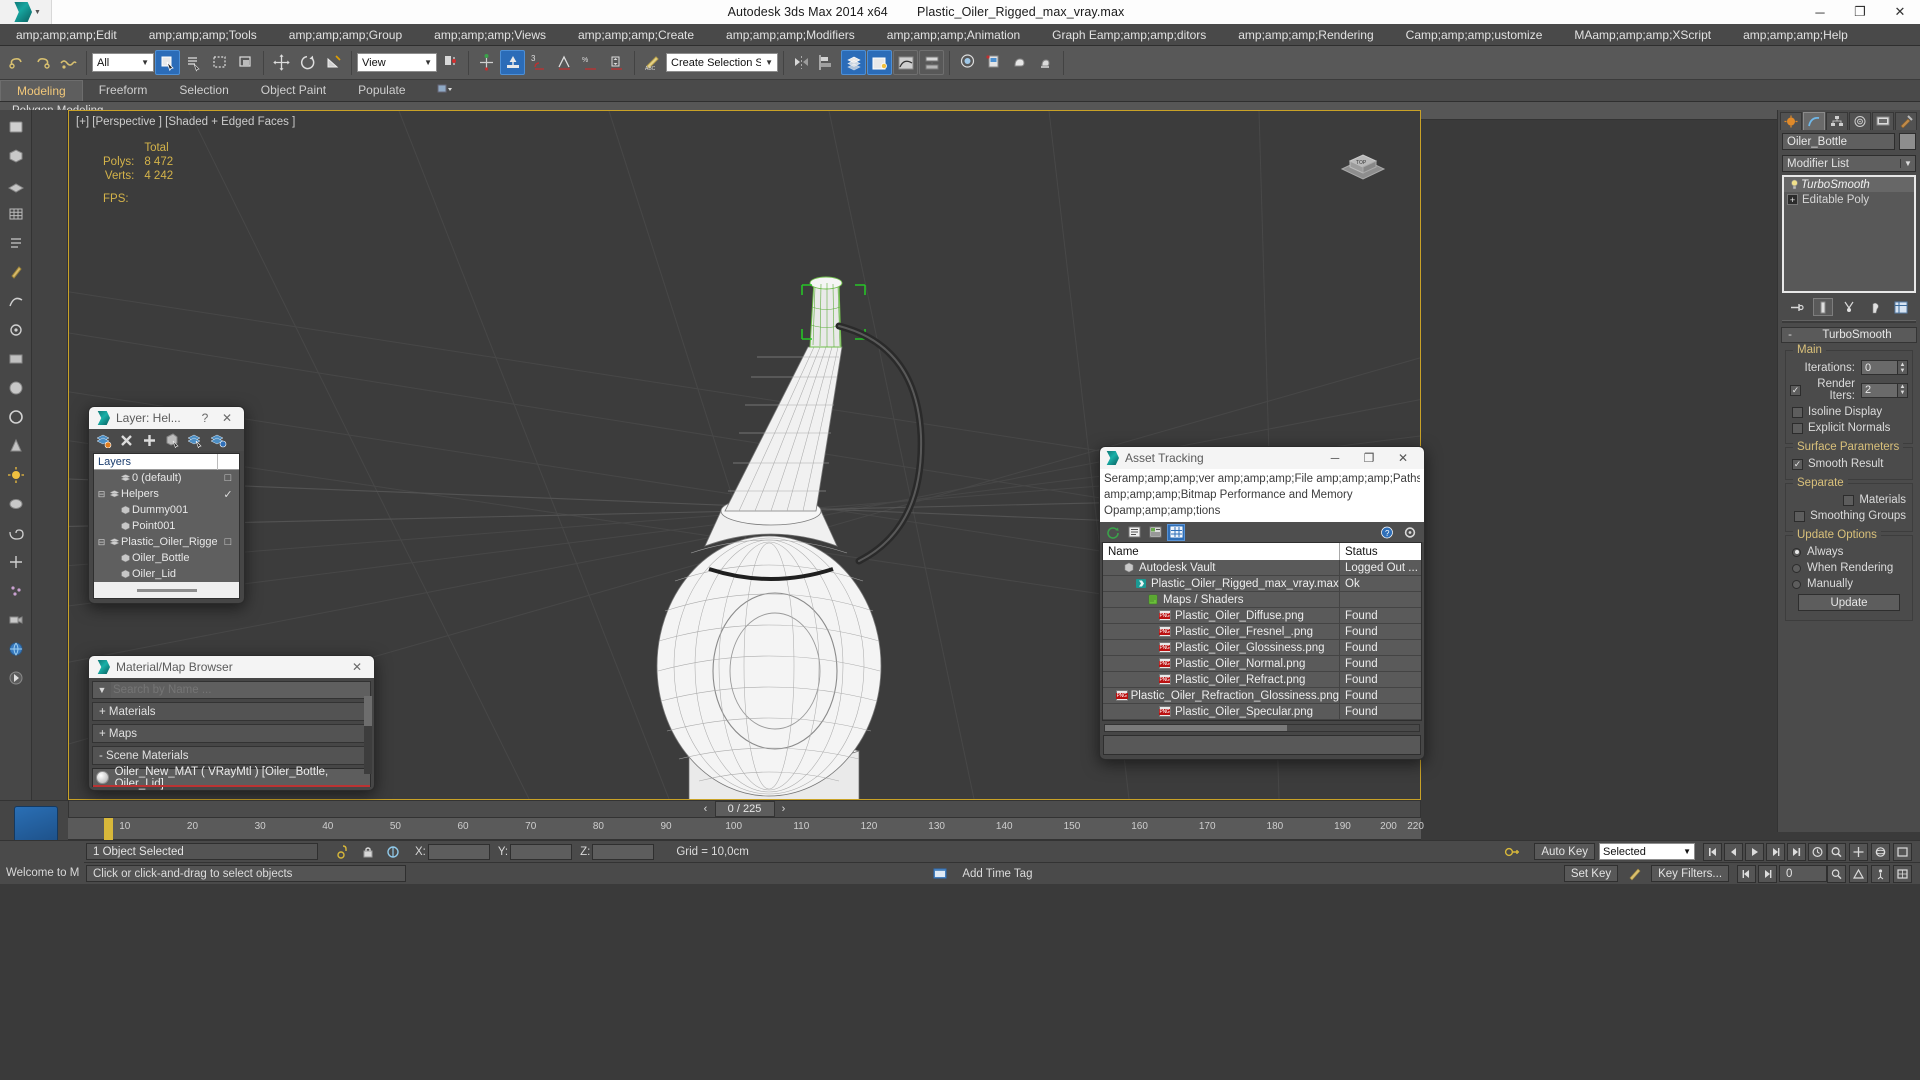  I want to click on collapse-icon: -, so click(1790, 335).